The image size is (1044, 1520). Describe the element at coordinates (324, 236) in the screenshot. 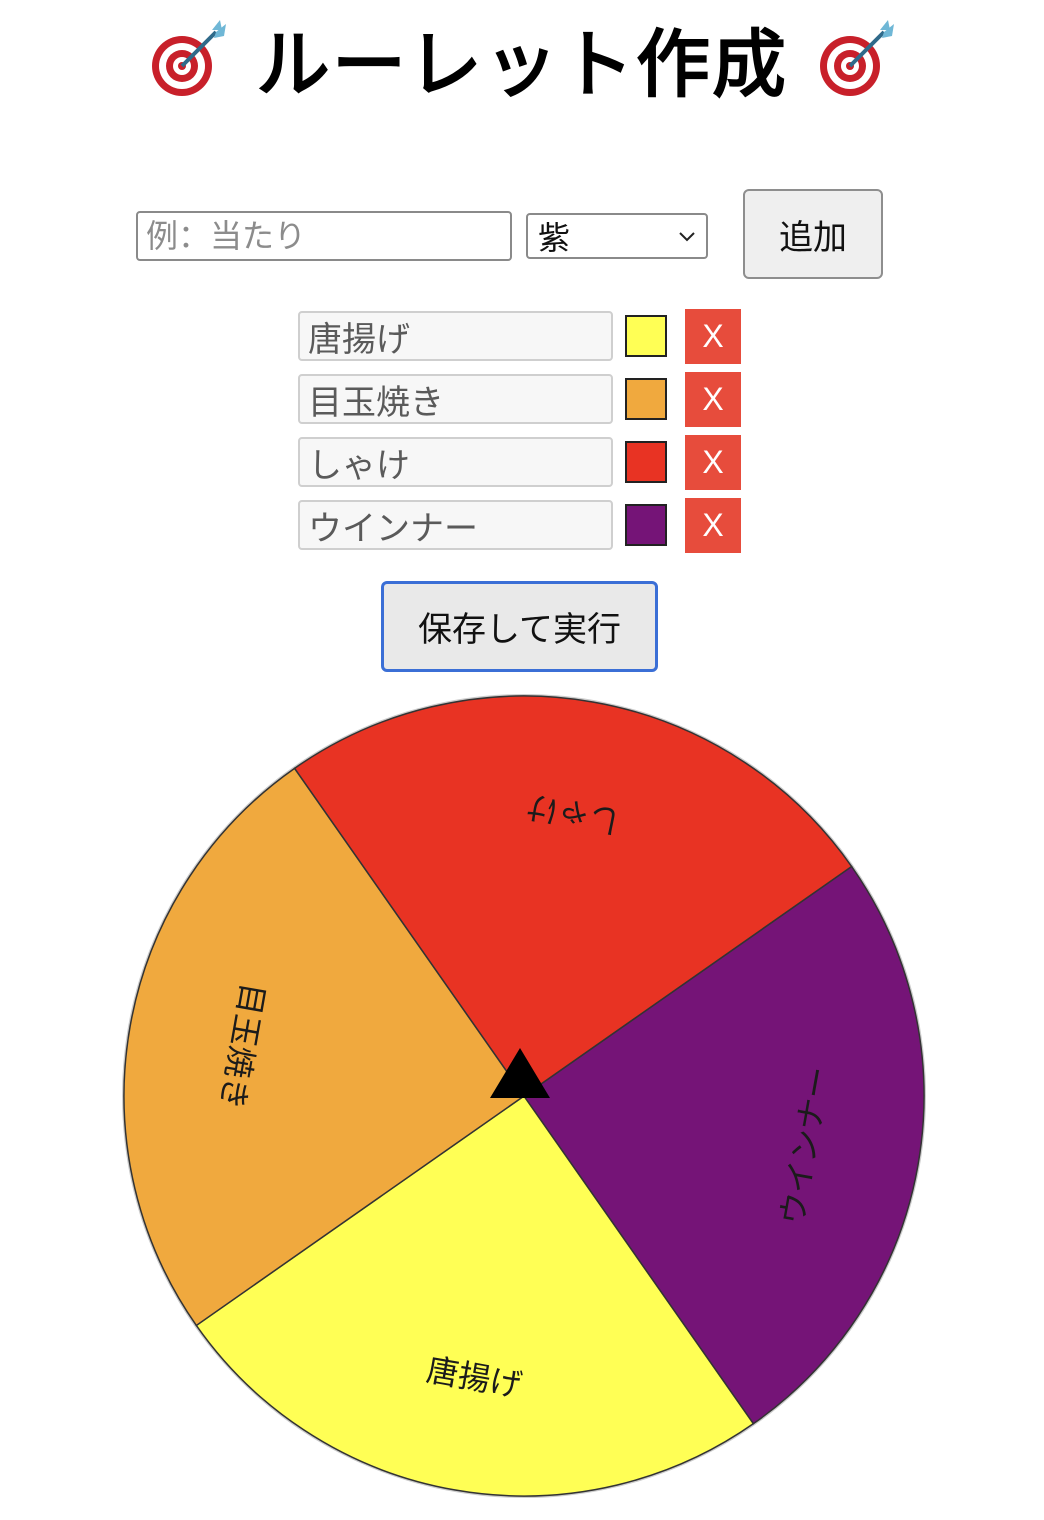

I see `item-name-input` at that location.